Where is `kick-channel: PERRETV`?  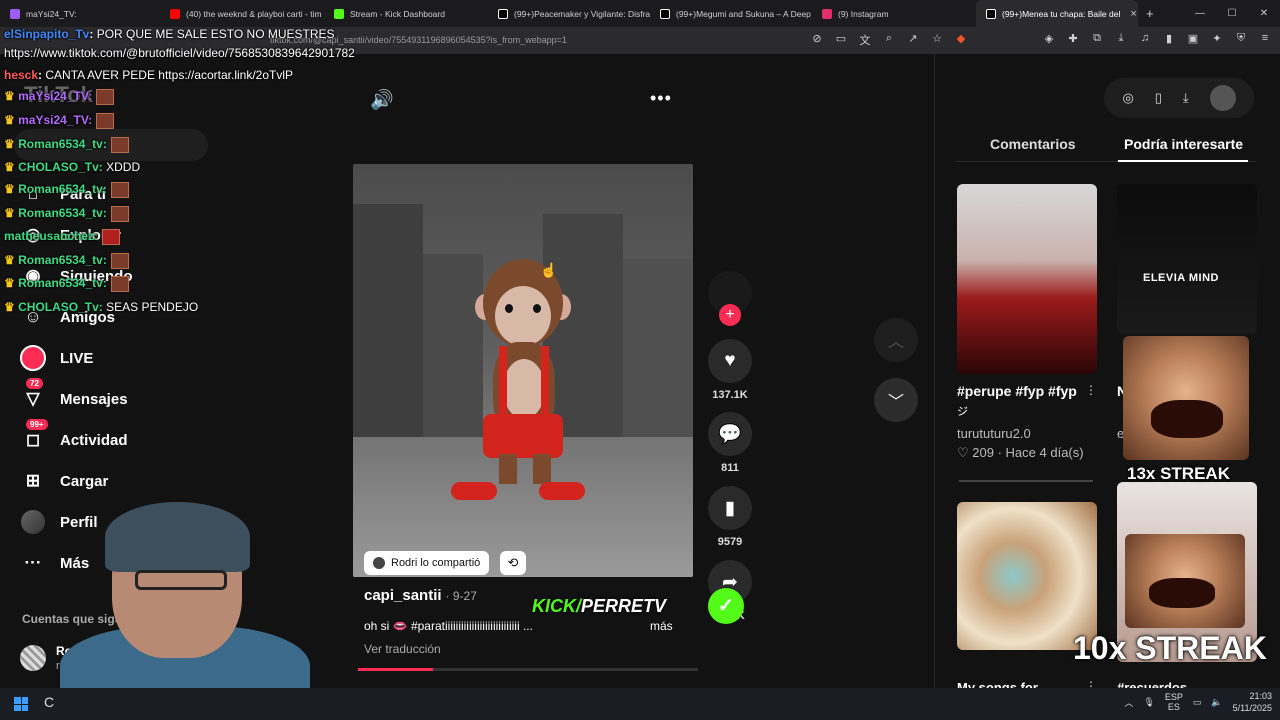
kick-channel: PERRETV is located at coordinates (624, 606).